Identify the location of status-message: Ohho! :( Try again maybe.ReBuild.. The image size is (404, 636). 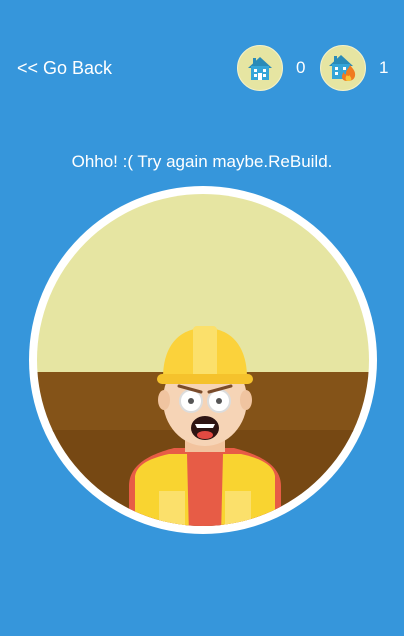
(202, 161).